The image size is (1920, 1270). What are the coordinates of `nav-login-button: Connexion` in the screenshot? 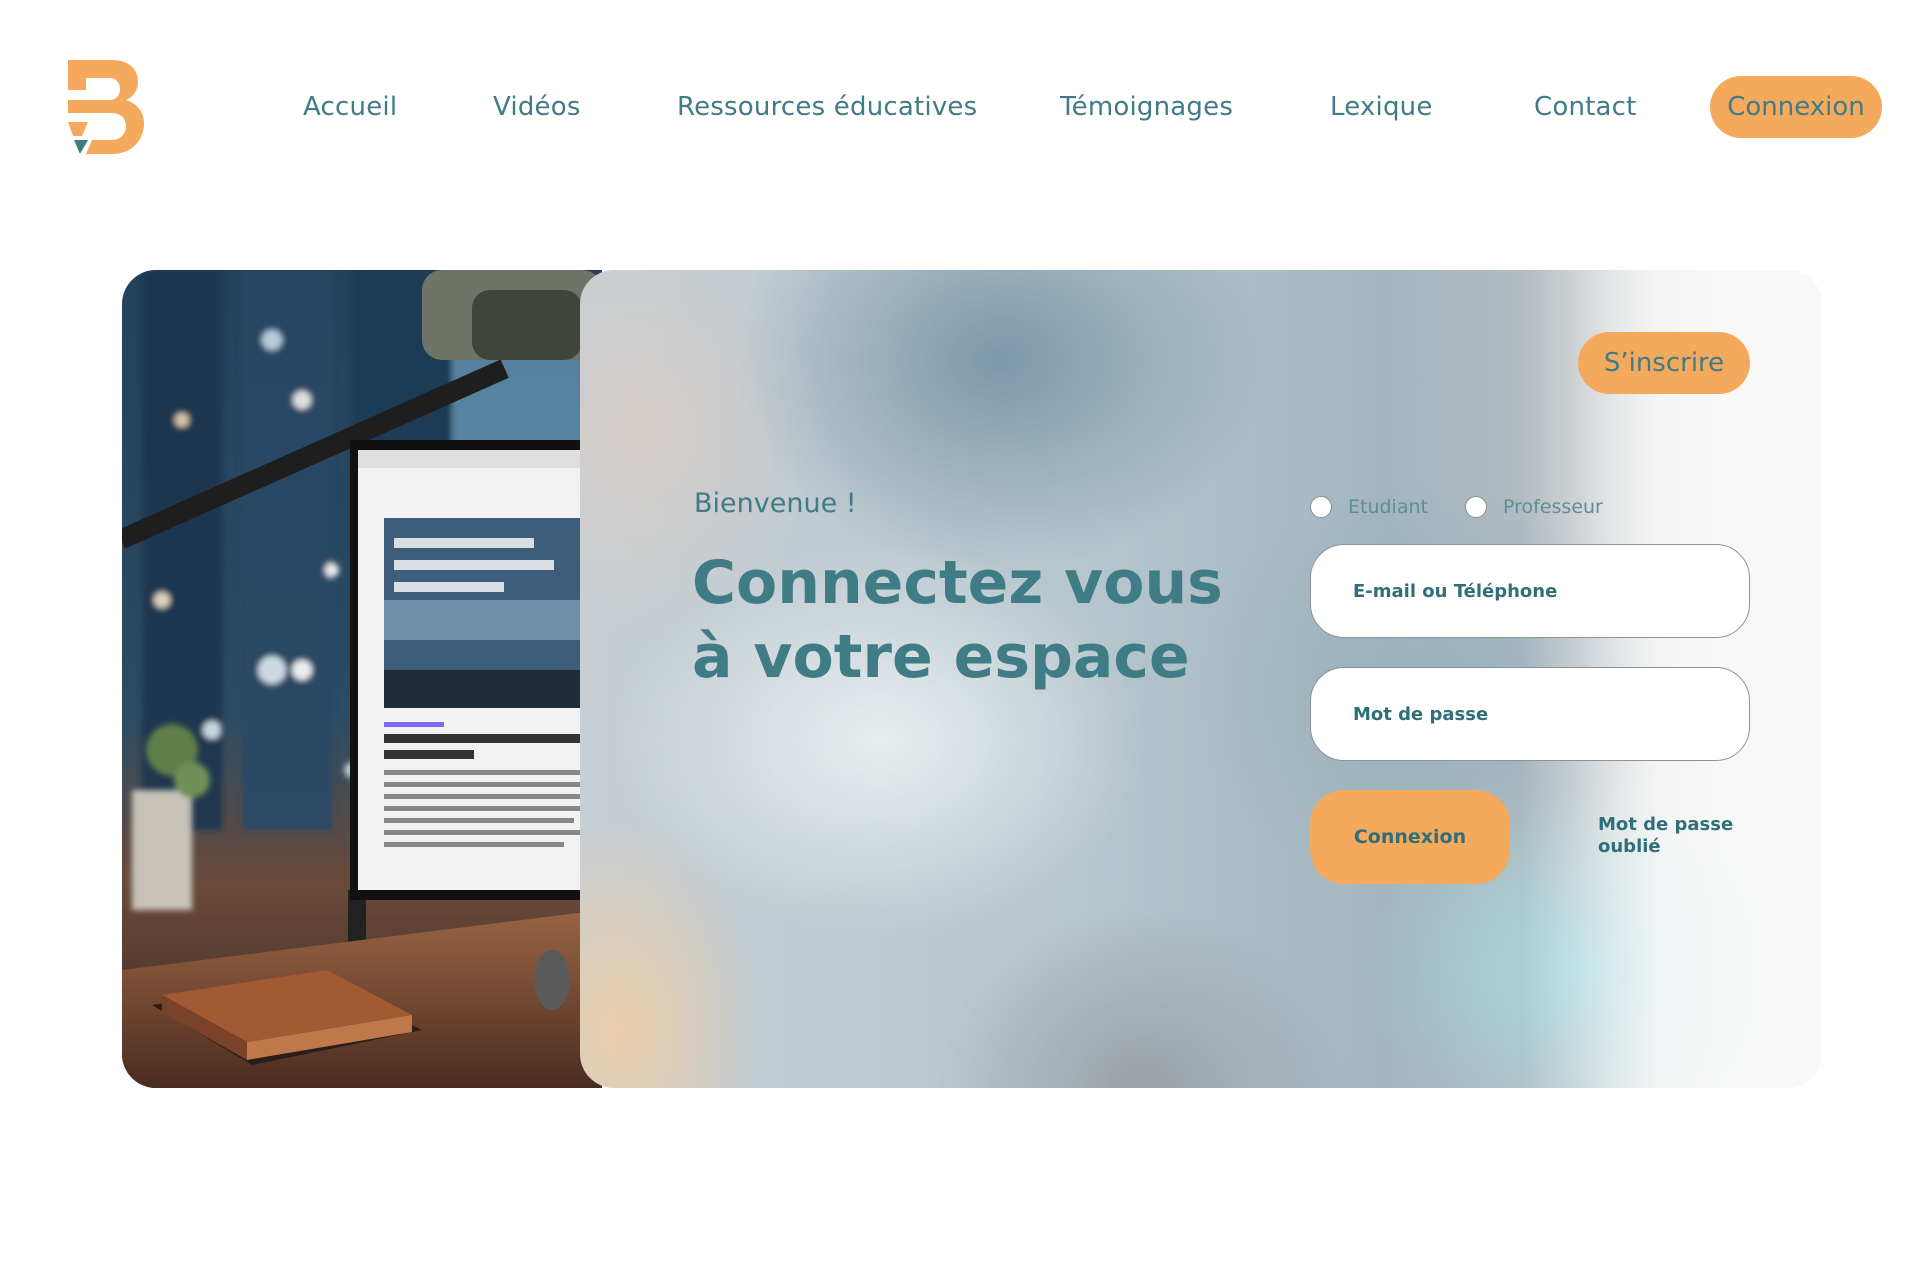 It's located at (1796, 107).